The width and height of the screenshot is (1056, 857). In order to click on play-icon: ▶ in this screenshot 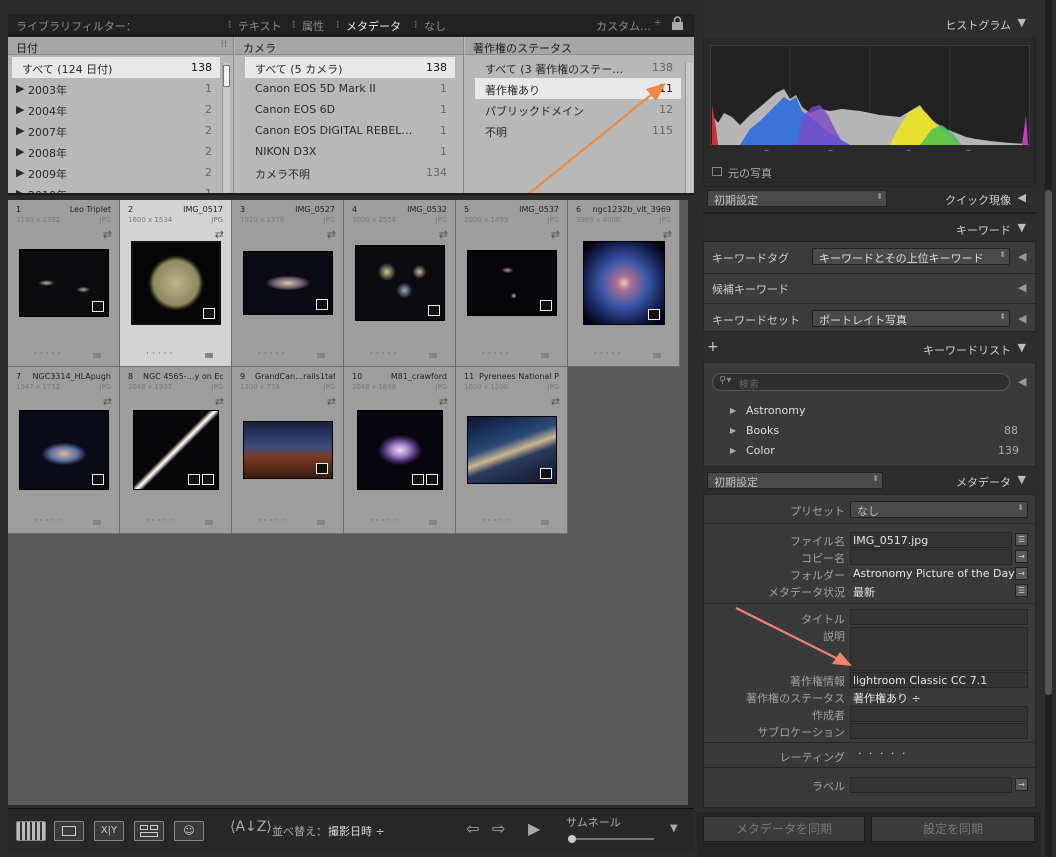, I will do `click(534, 828)`.